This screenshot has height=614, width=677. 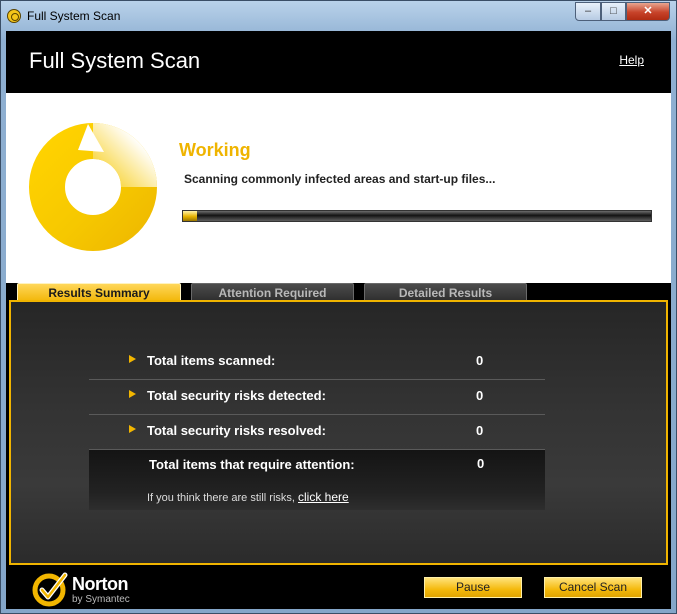 I want to click on help-link: Help, so click(x=631, y=60).